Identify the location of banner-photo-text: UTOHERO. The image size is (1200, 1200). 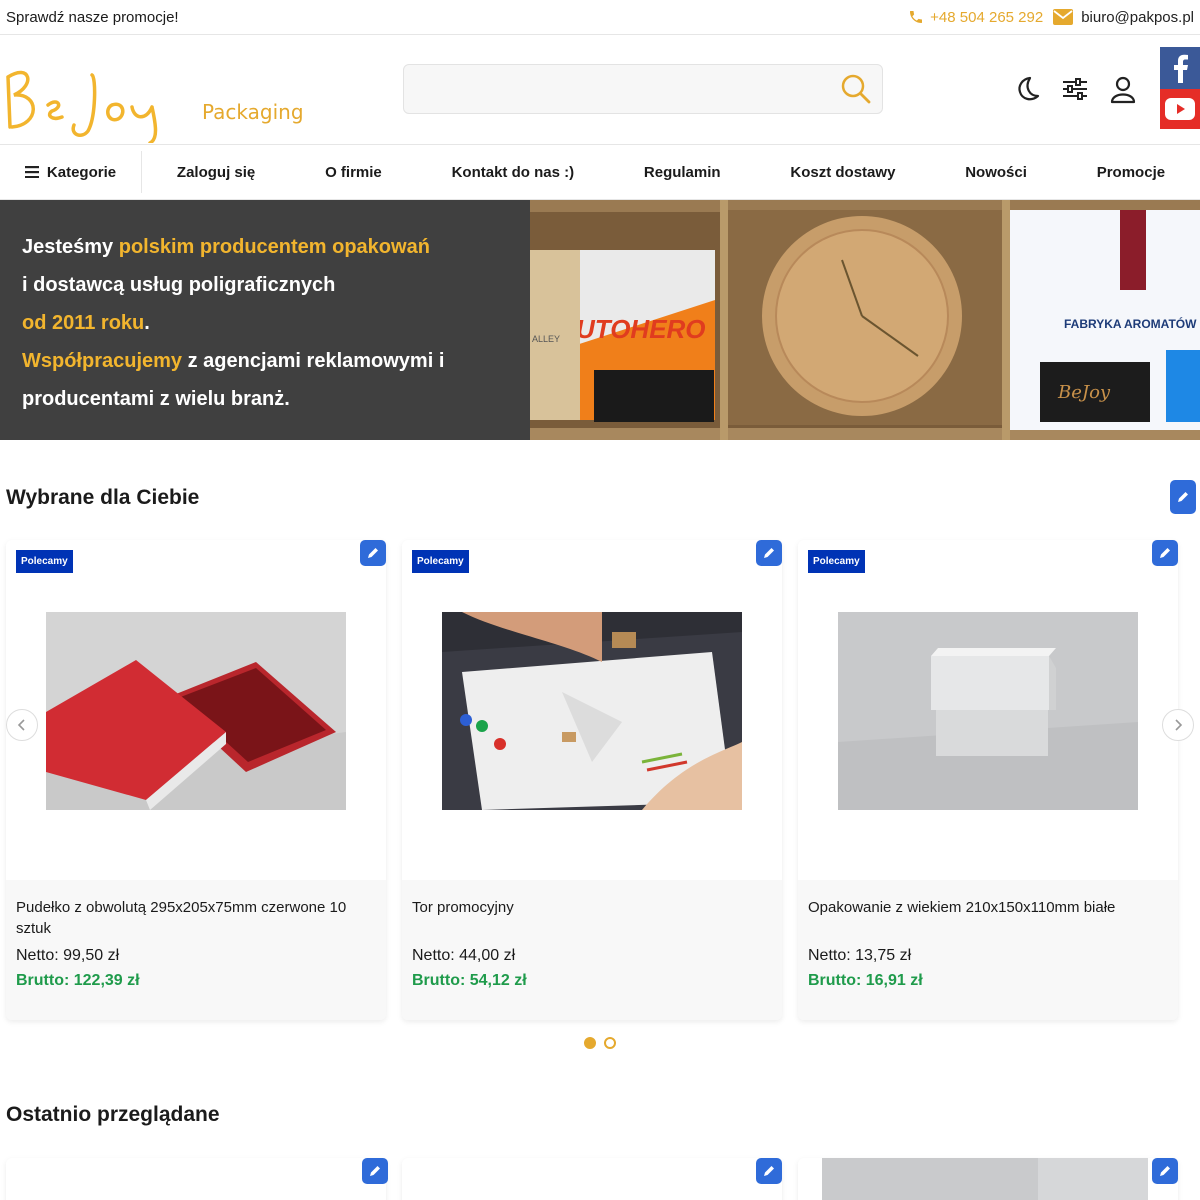
(641, 329).